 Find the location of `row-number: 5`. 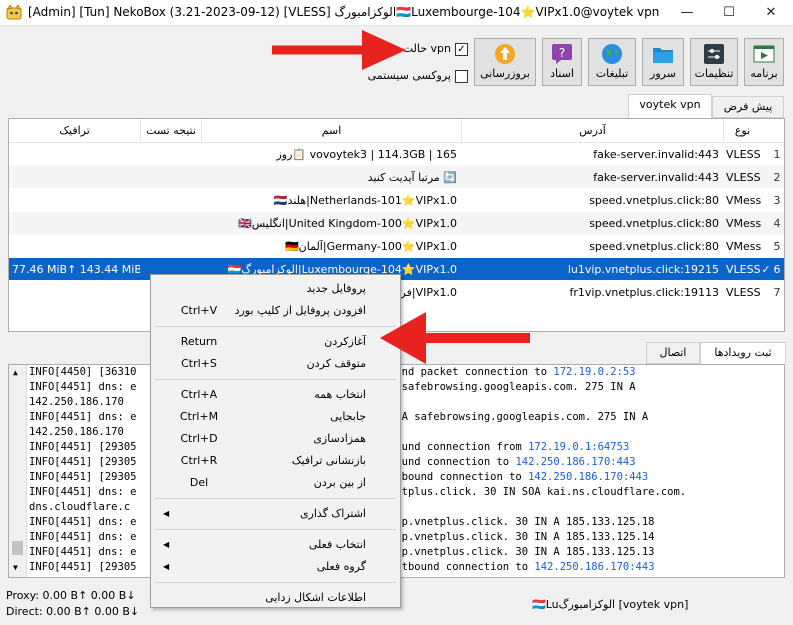

row-number: 5 is located at coordinates (777, 246).